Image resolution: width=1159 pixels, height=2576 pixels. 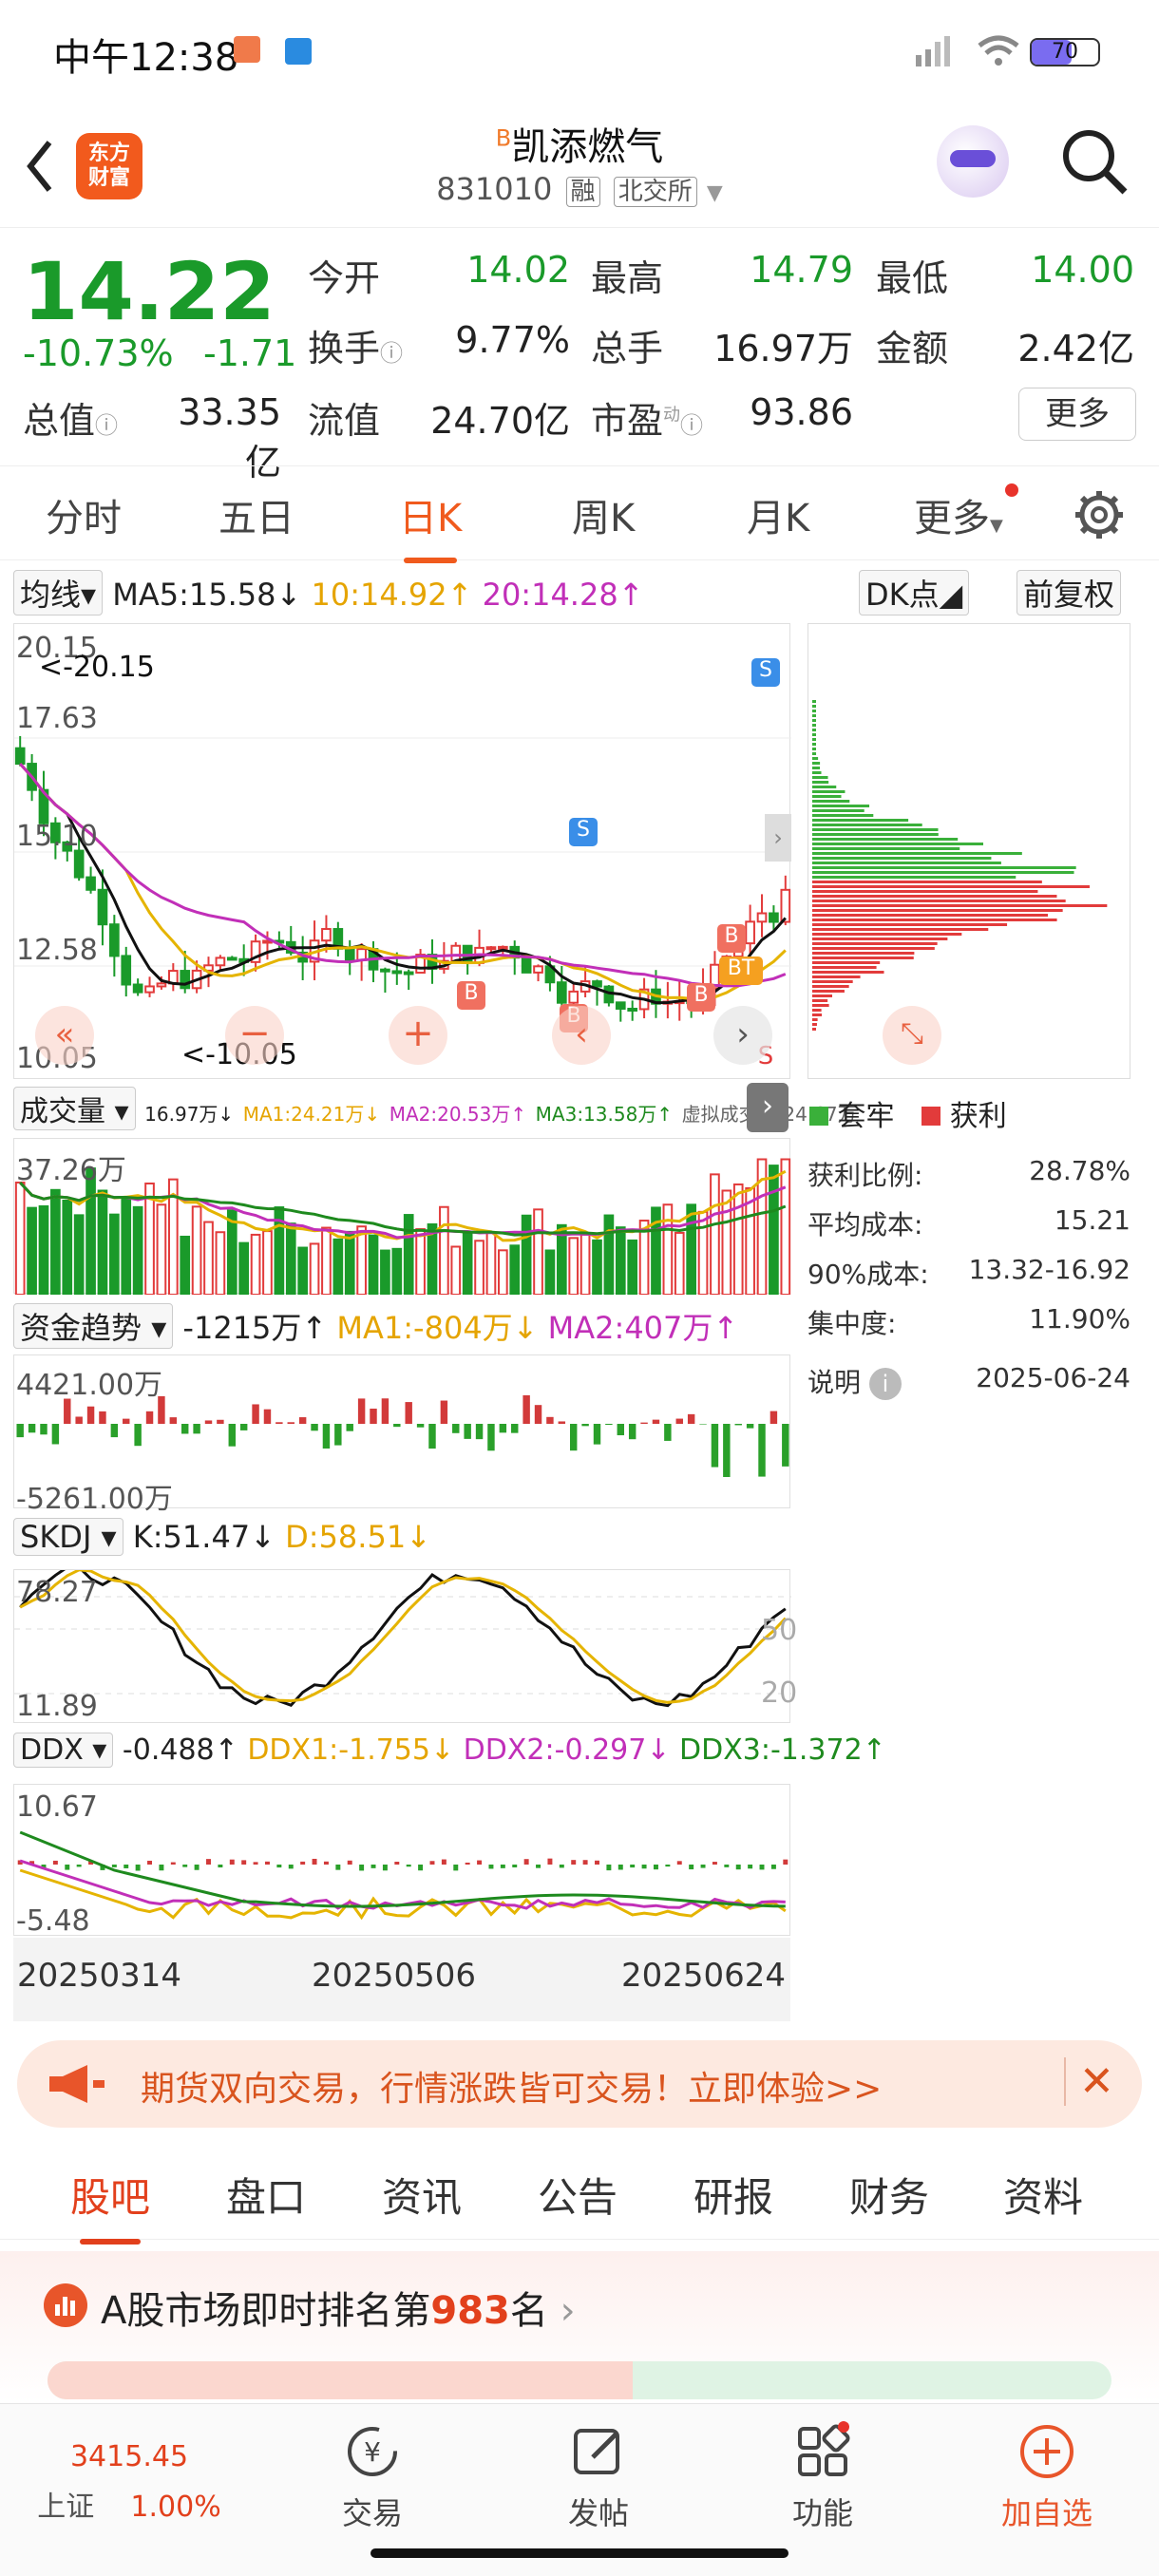 What do you see at coordinates (823, 2468) in the screenshot?
I see `function-tab: 功能` at bounding box center [823, 2468].